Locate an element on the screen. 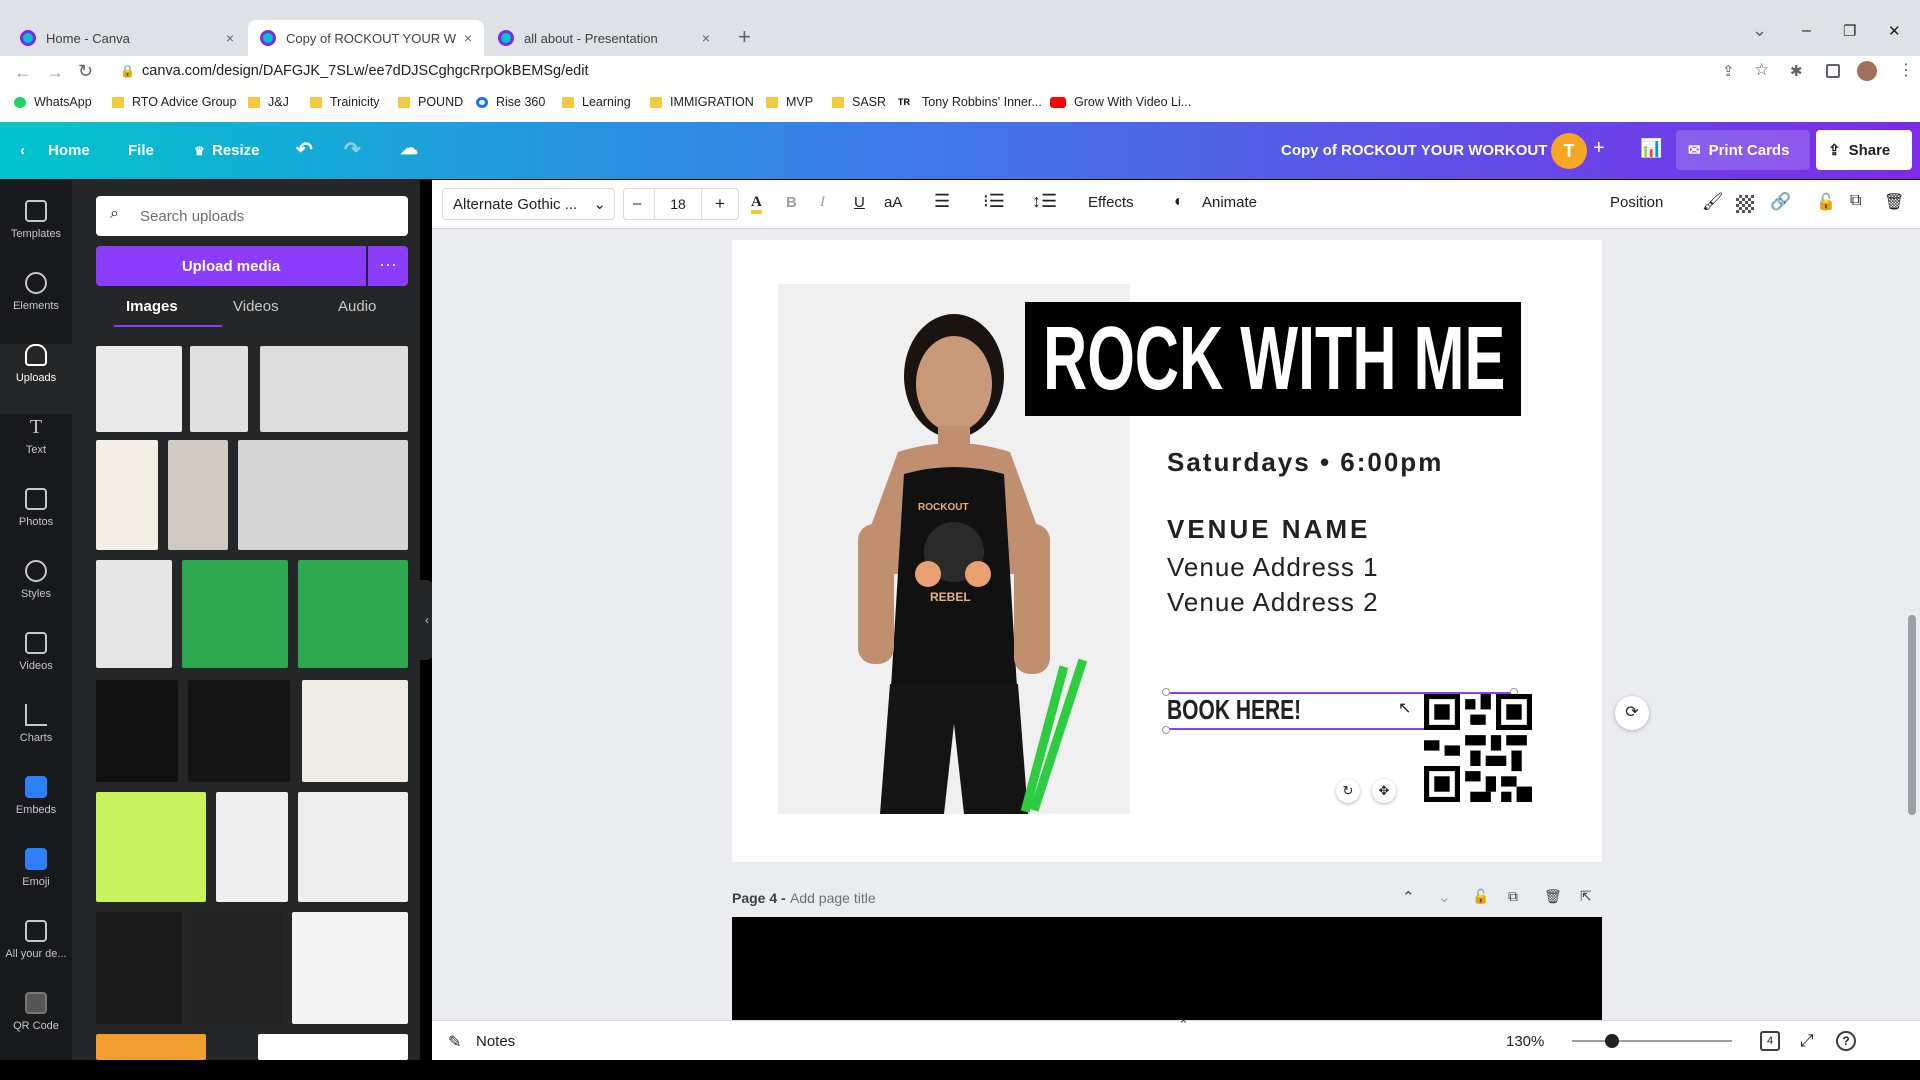 The width and height of the screenshot is (1920, 1080). tab-presentation: all about - Presentation × is located at coordinates (604, 38).